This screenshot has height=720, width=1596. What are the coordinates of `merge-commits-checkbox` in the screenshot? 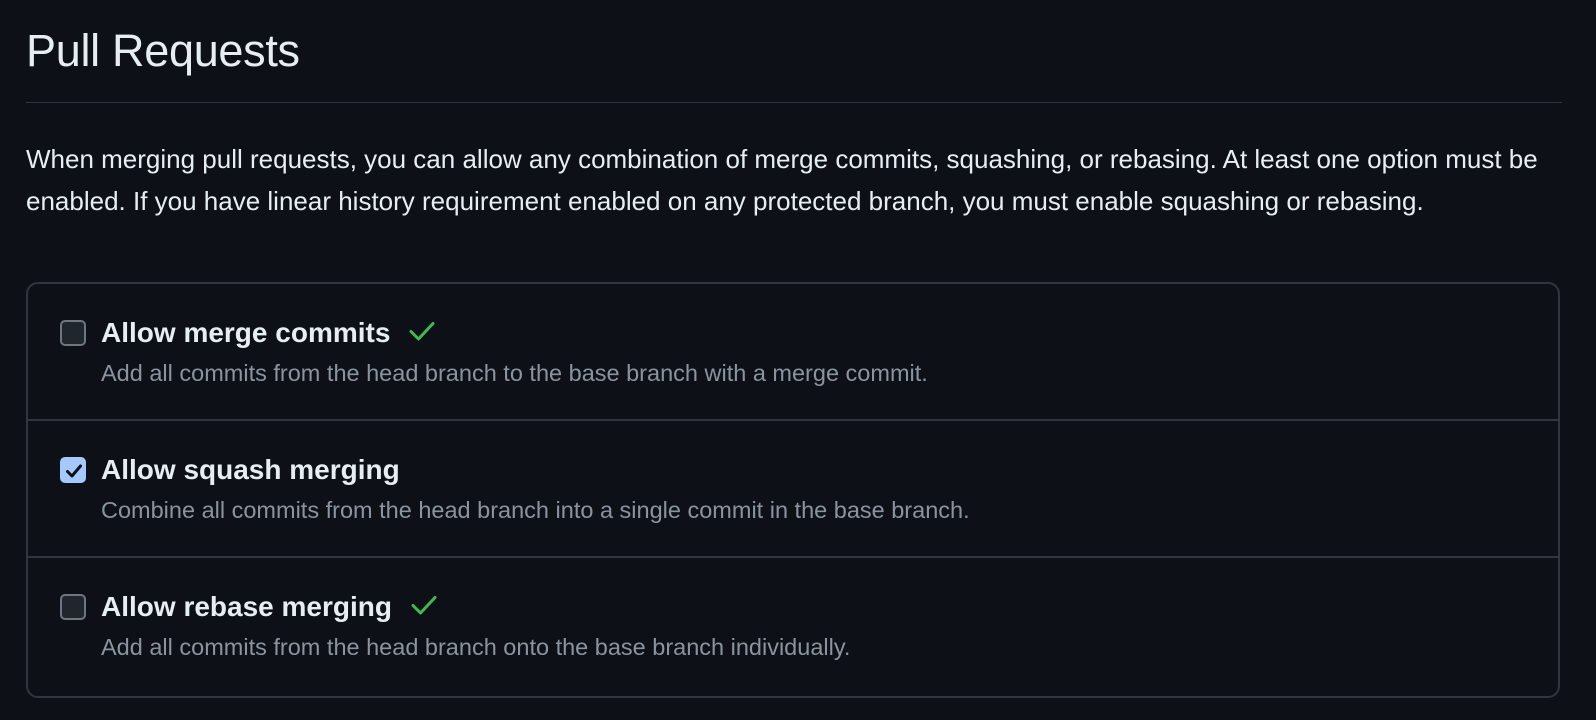 It's located at (73, 333).